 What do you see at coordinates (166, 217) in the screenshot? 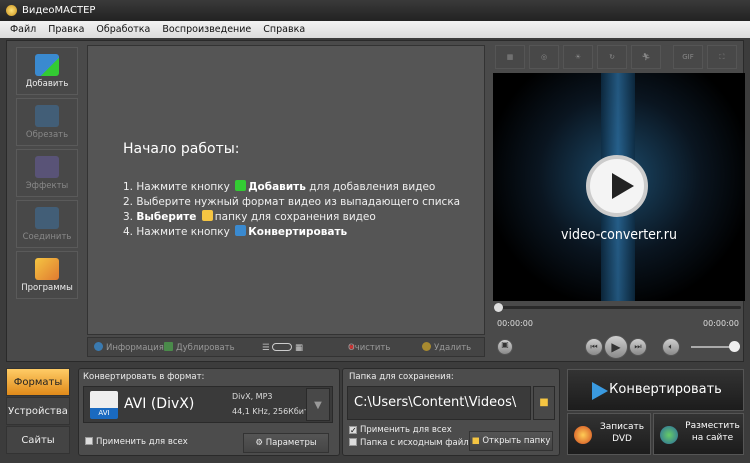
I see `step-bold: Выберите` at bounding box center [166, 217].